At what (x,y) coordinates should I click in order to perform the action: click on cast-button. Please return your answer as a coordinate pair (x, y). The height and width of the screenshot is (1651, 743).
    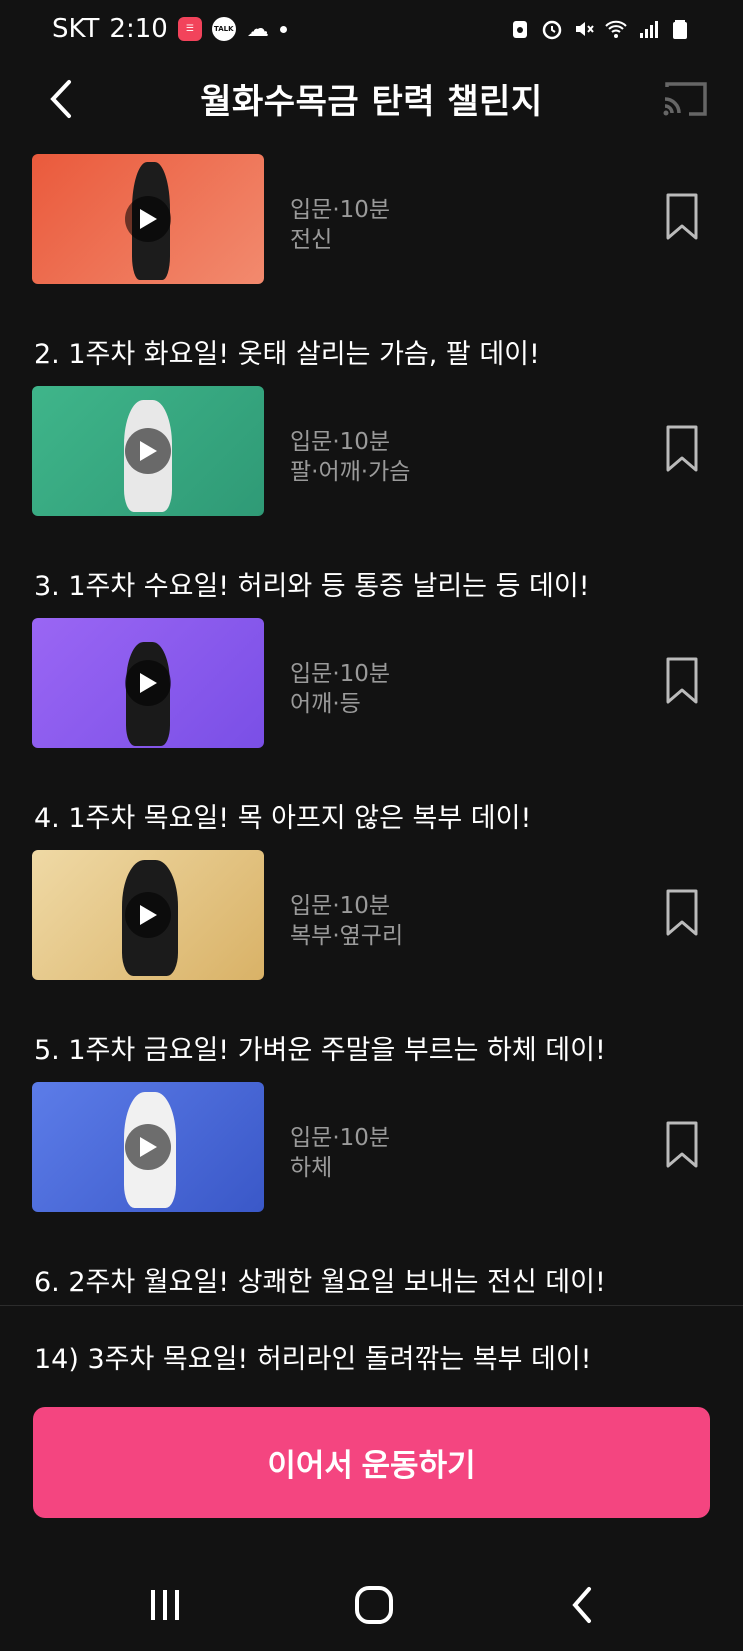
    Looking at the image, I should click on (685, 99).